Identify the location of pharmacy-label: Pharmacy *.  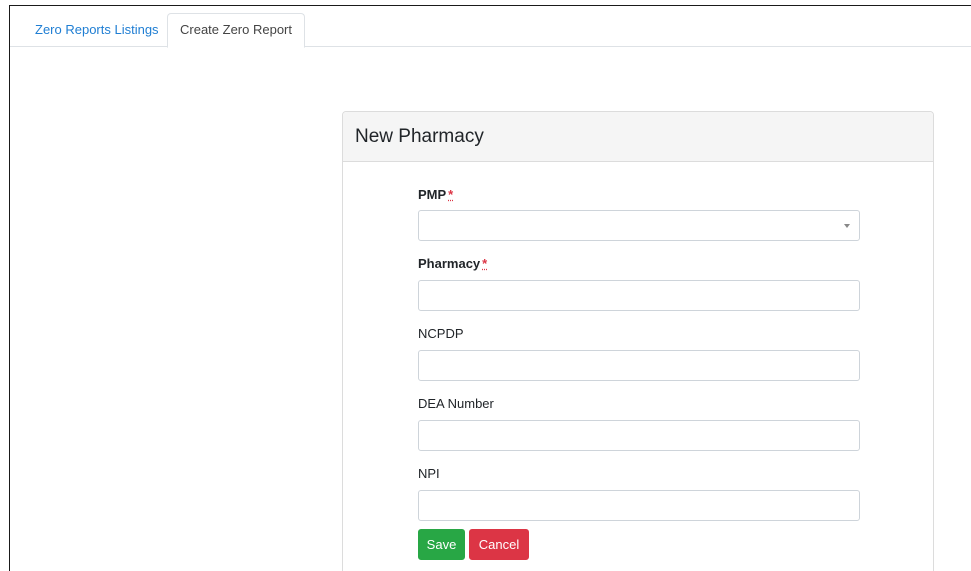
(452, 264).